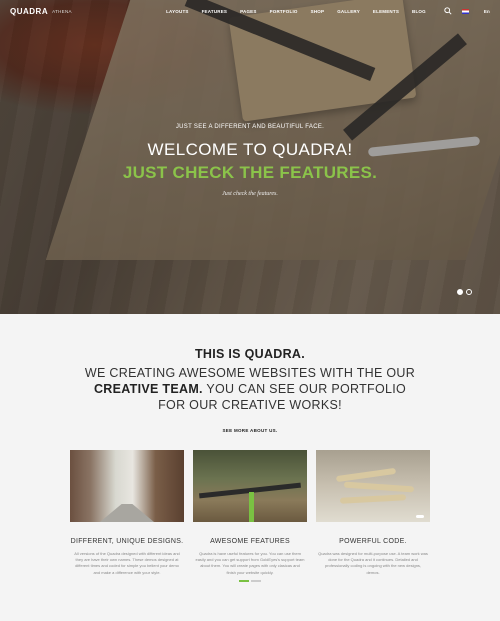 This screenshot has width=500, height=621. Describe the element at coordinates (486, 11) in the screenshot. I see `language-label: En` at that location.